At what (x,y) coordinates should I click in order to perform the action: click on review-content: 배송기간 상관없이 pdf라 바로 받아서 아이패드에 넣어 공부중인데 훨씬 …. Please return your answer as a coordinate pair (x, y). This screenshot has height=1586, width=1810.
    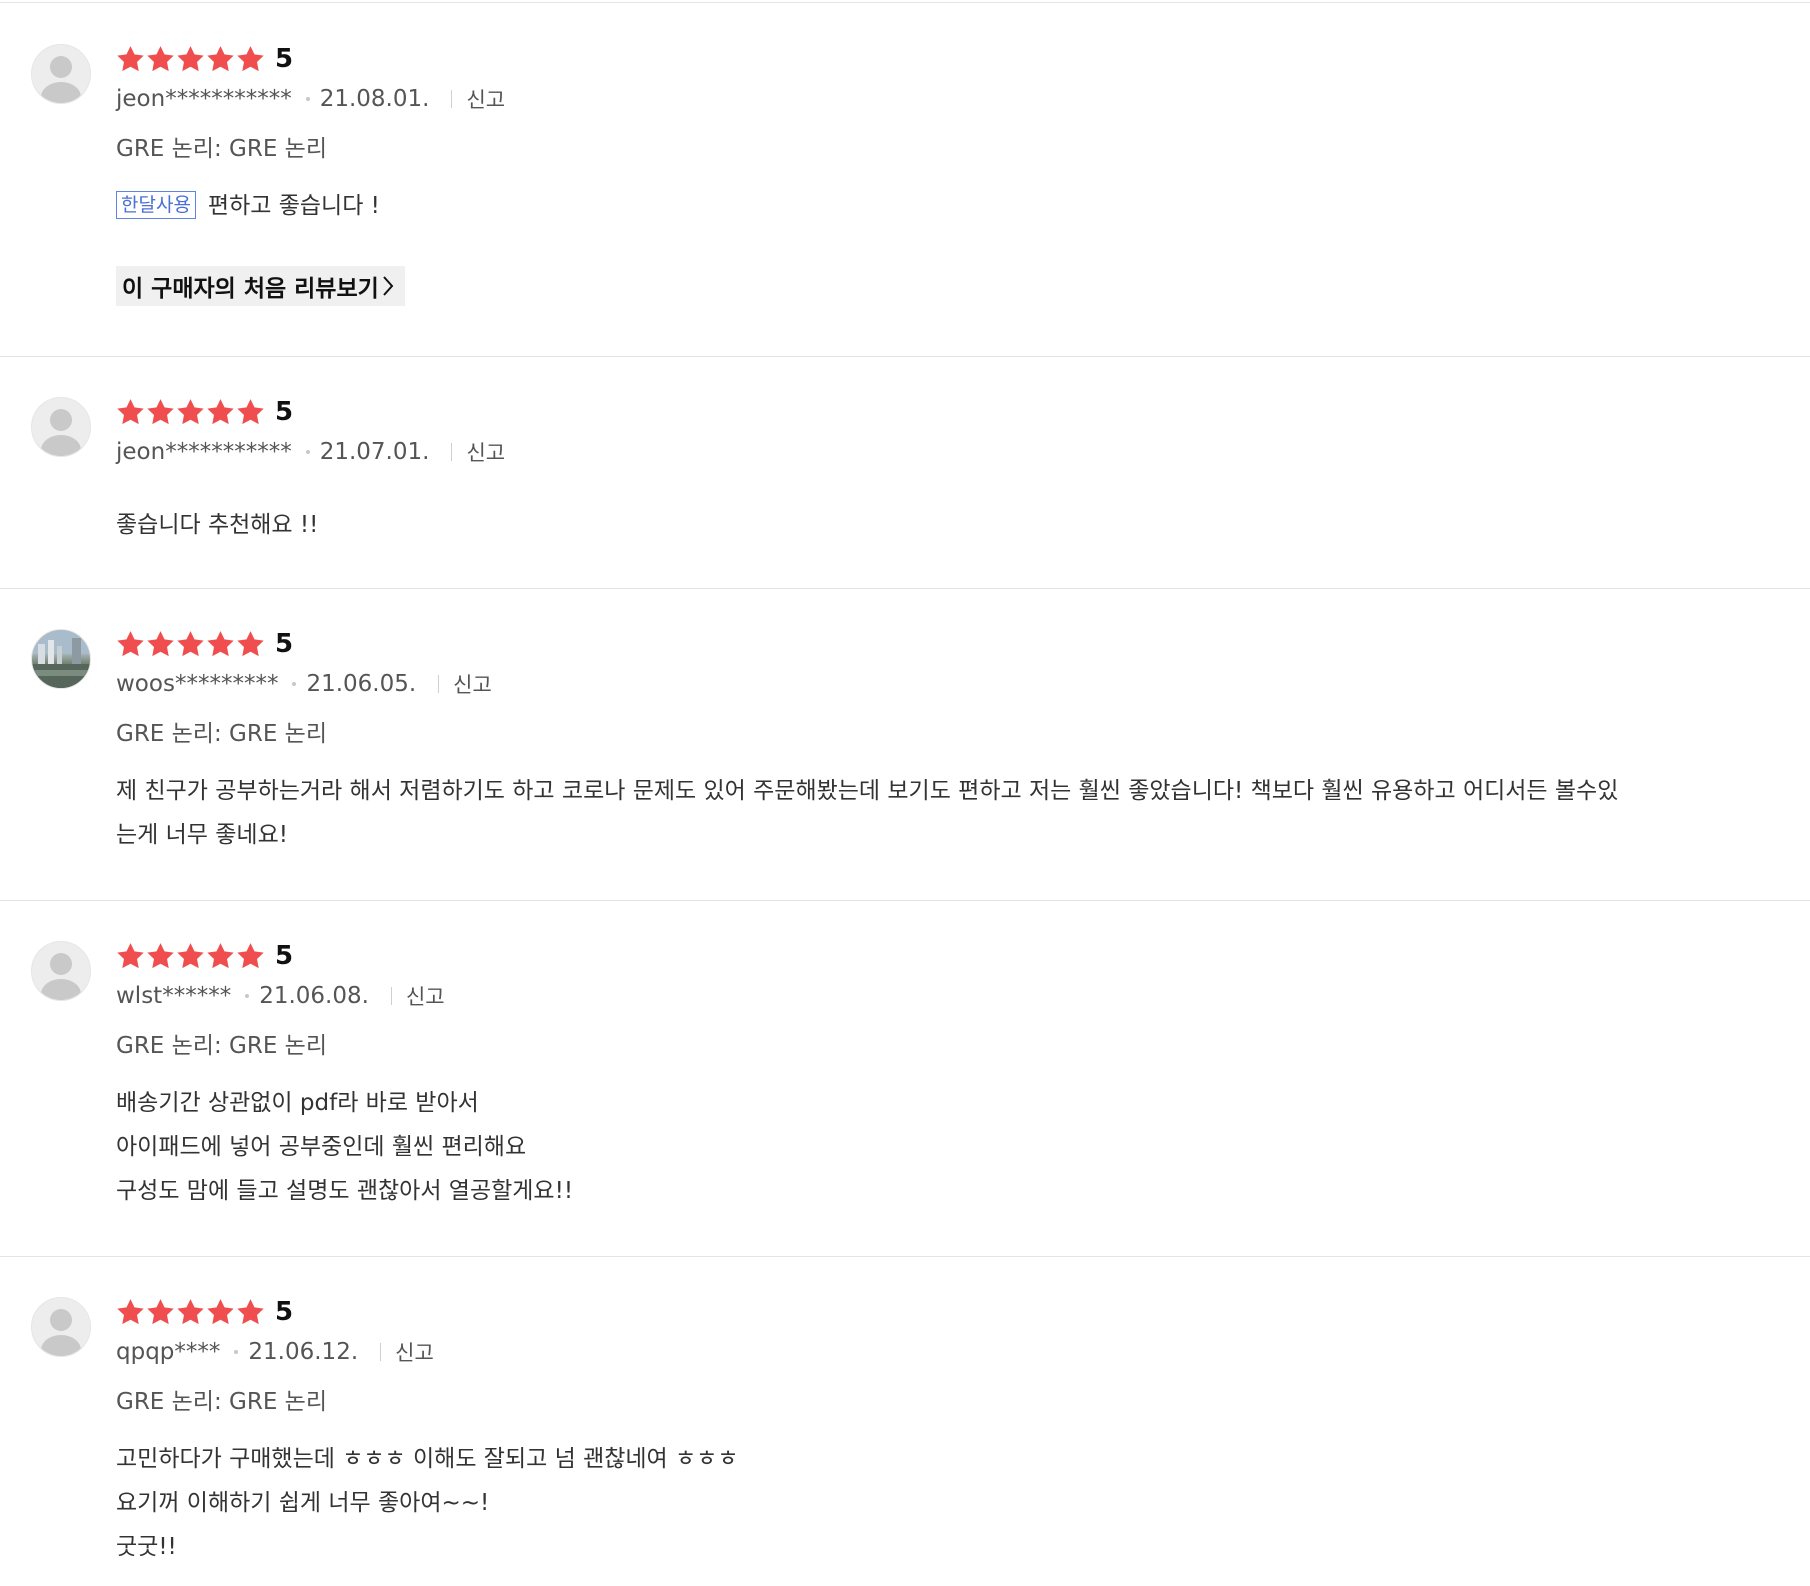
    Looking at the image, I should click on (916, 1147).